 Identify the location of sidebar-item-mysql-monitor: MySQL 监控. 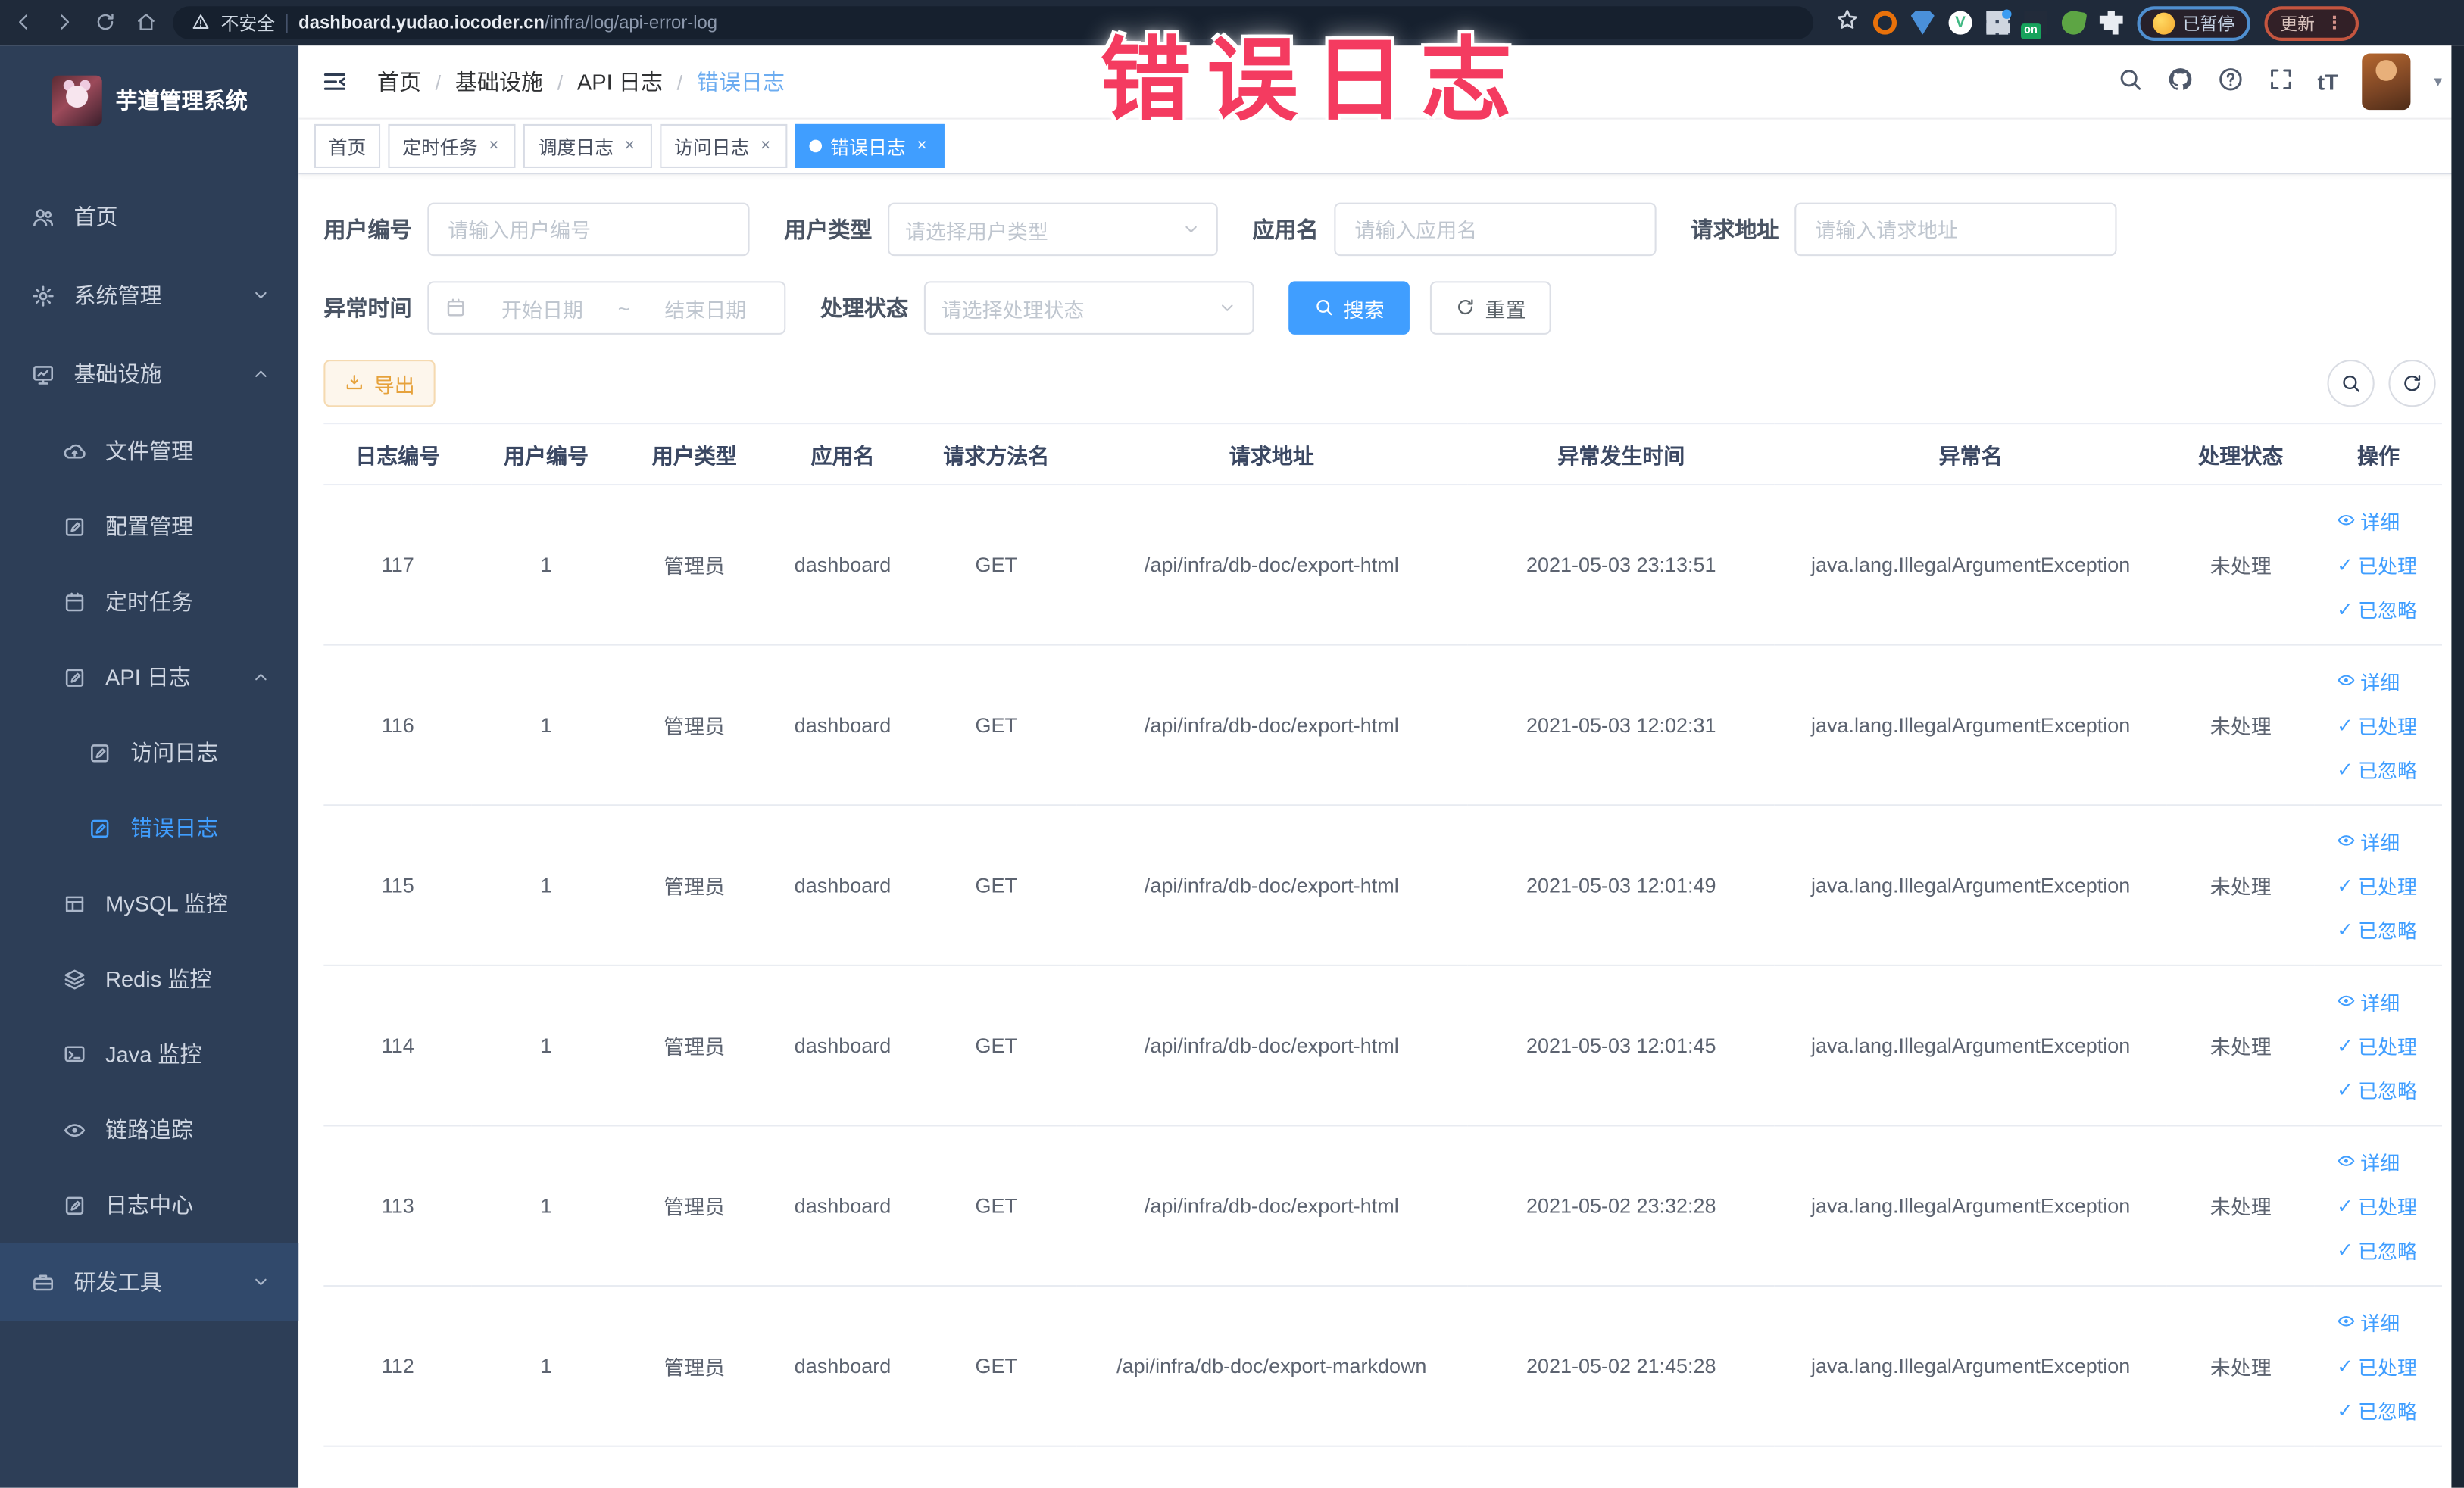
(149, 903).